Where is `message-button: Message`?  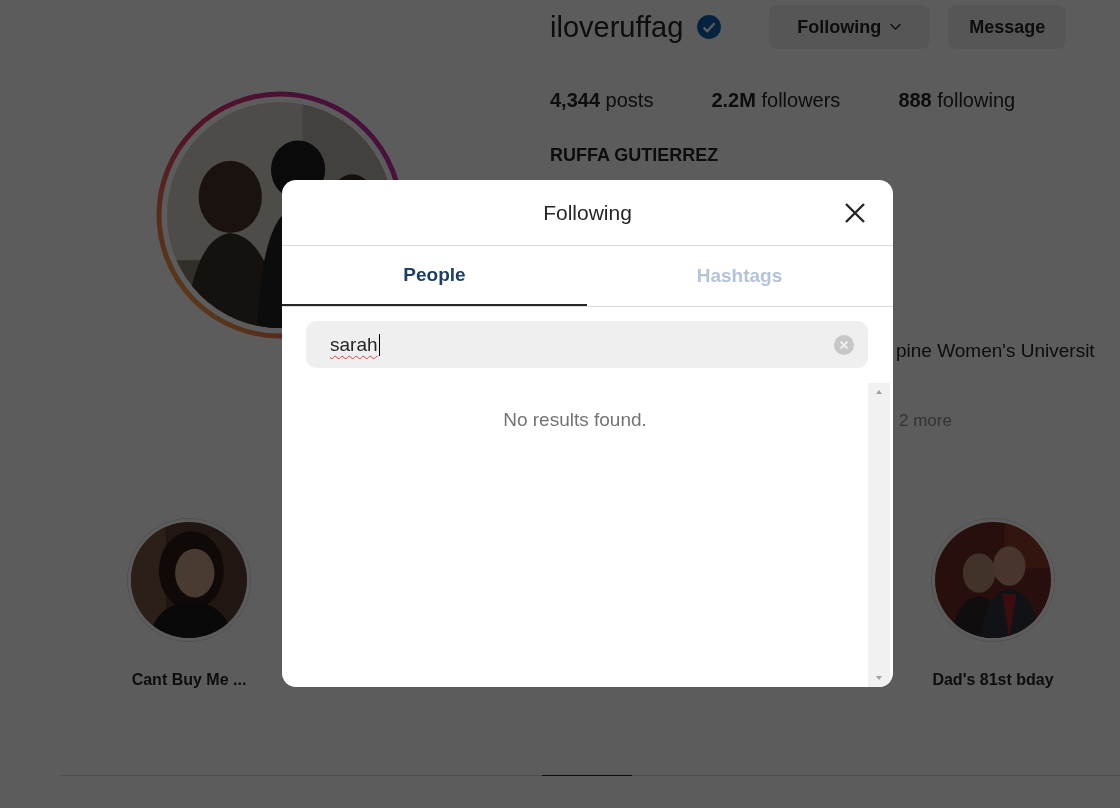
message-button: Message is located at coordinates (1007, 27).